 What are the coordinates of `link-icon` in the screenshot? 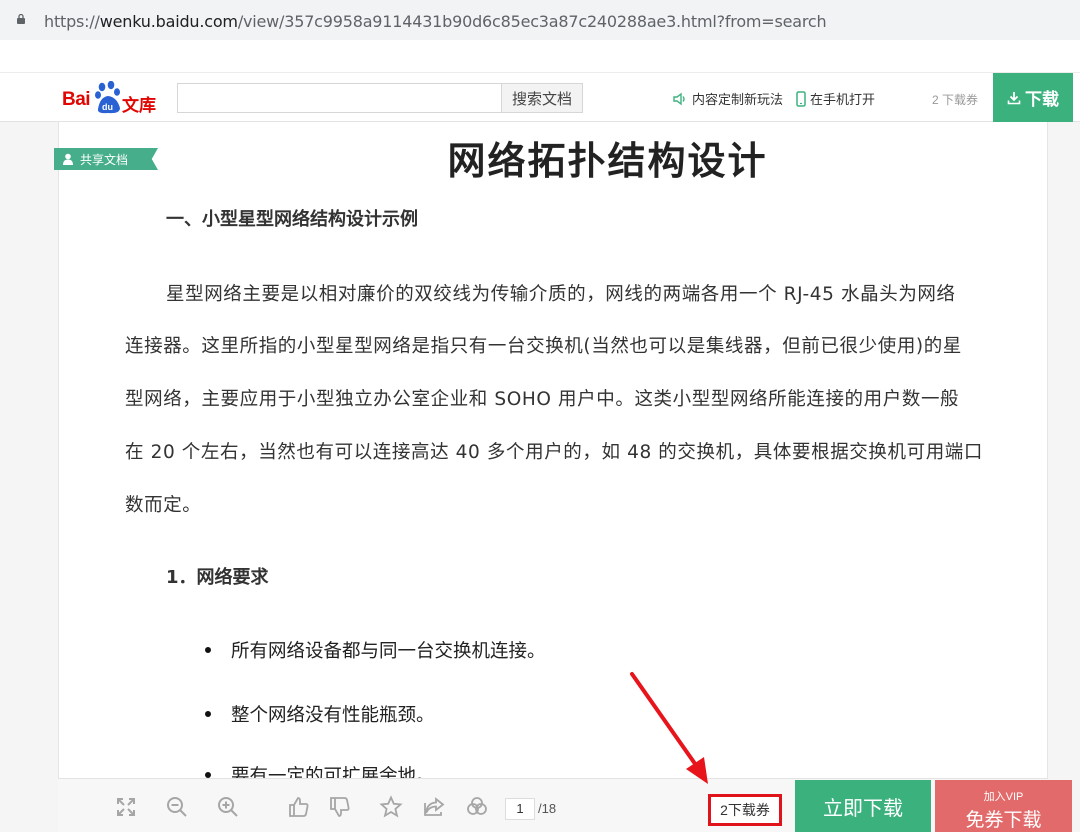 It's located at (477, 807).